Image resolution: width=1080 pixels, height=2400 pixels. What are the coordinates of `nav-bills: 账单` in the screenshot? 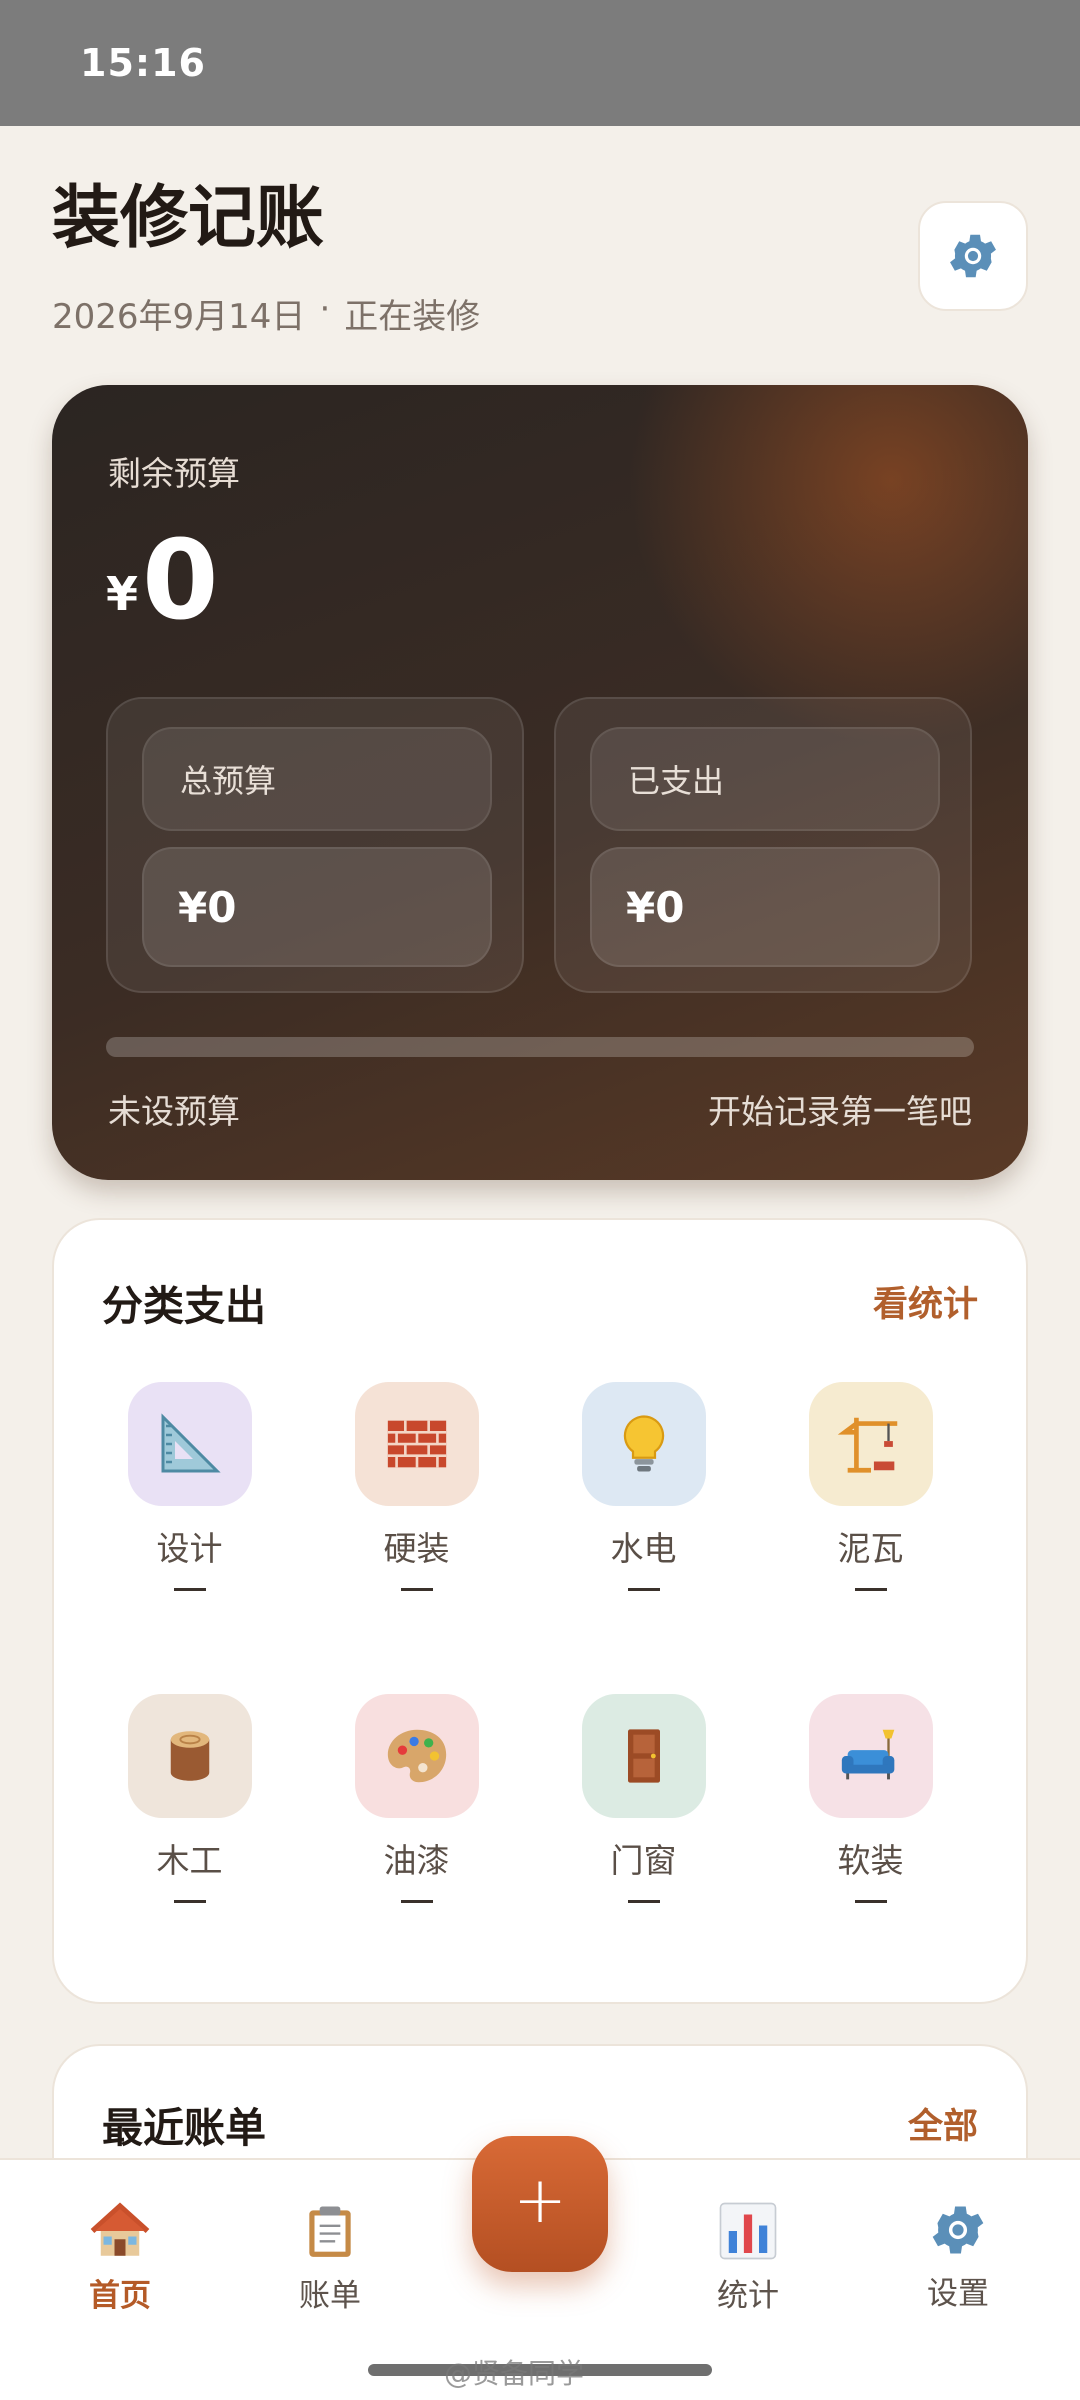 It's located at (330, 2256).